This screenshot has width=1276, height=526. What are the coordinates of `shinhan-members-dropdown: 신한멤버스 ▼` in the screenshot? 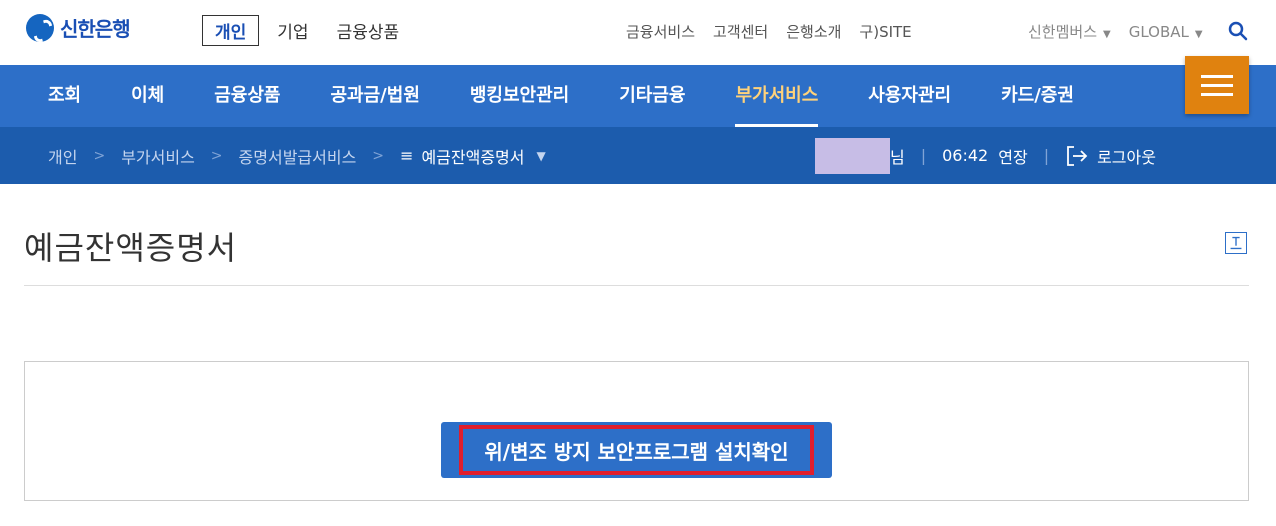 It's located at (1069, 31).